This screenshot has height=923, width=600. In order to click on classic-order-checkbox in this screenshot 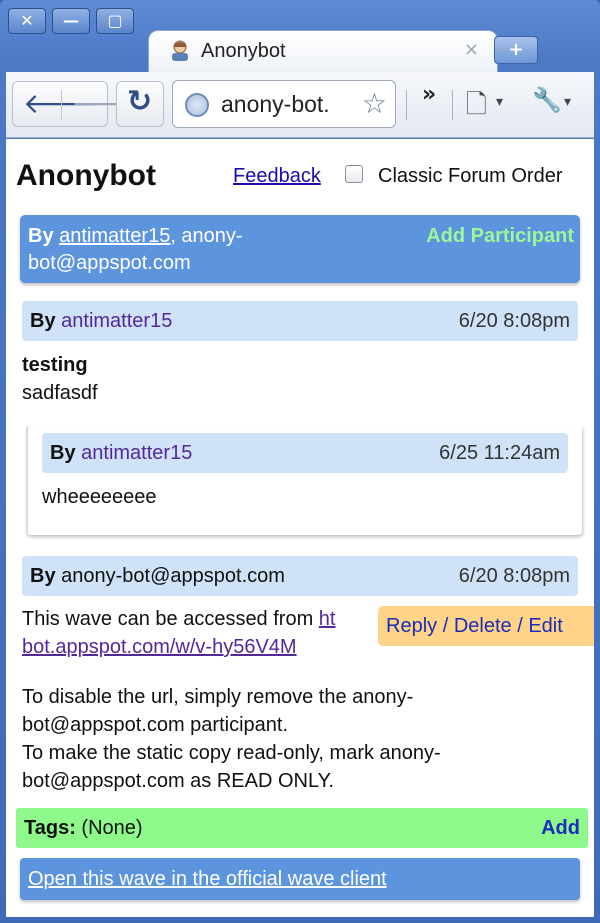, I will do `click(354, 174)`.